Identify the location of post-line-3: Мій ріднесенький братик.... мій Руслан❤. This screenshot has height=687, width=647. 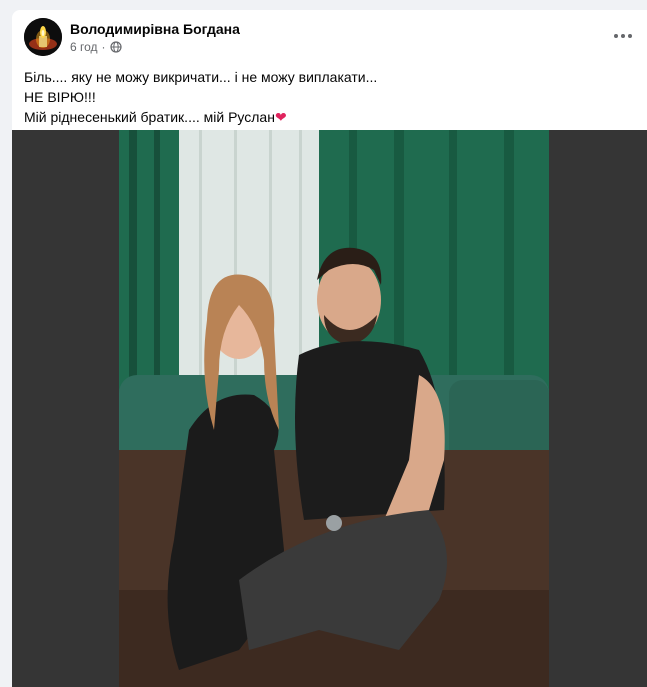
(200, 117).